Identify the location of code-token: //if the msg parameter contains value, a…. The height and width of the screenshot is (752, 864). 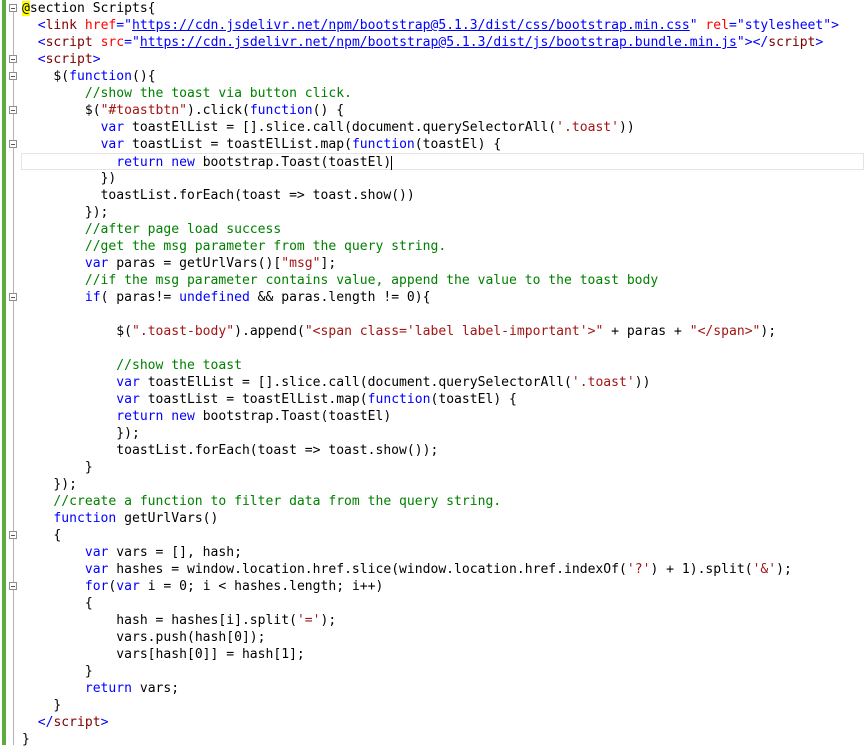
(371, 280).